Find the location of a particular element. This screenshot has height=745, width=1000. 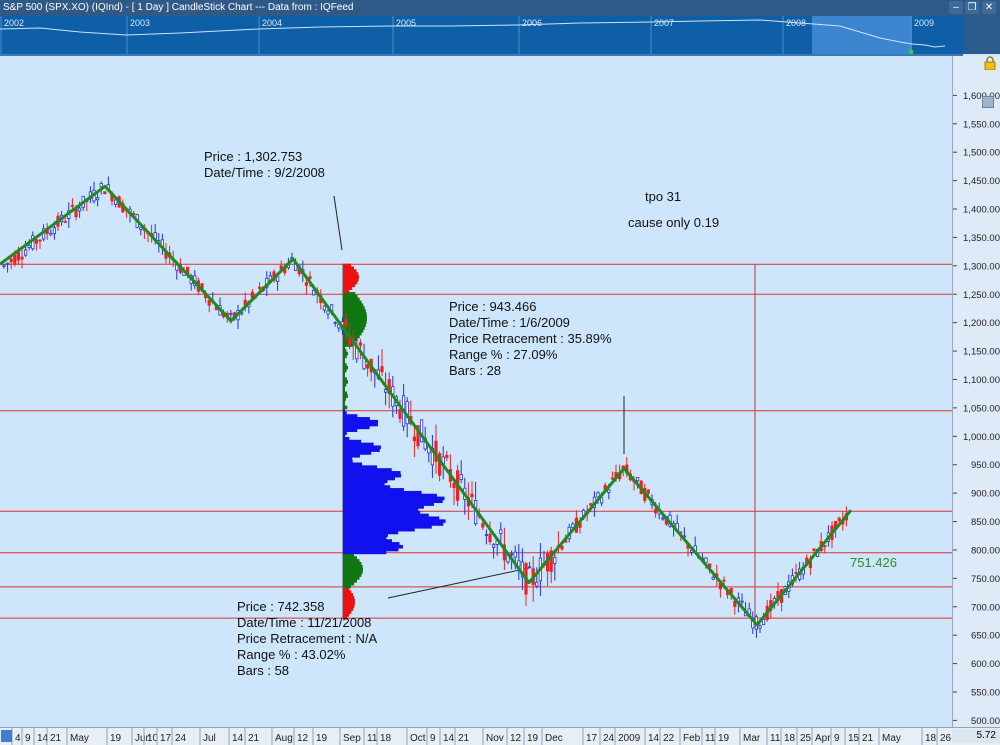

time-tick-label: Jul is located at coordinates (209, 738).